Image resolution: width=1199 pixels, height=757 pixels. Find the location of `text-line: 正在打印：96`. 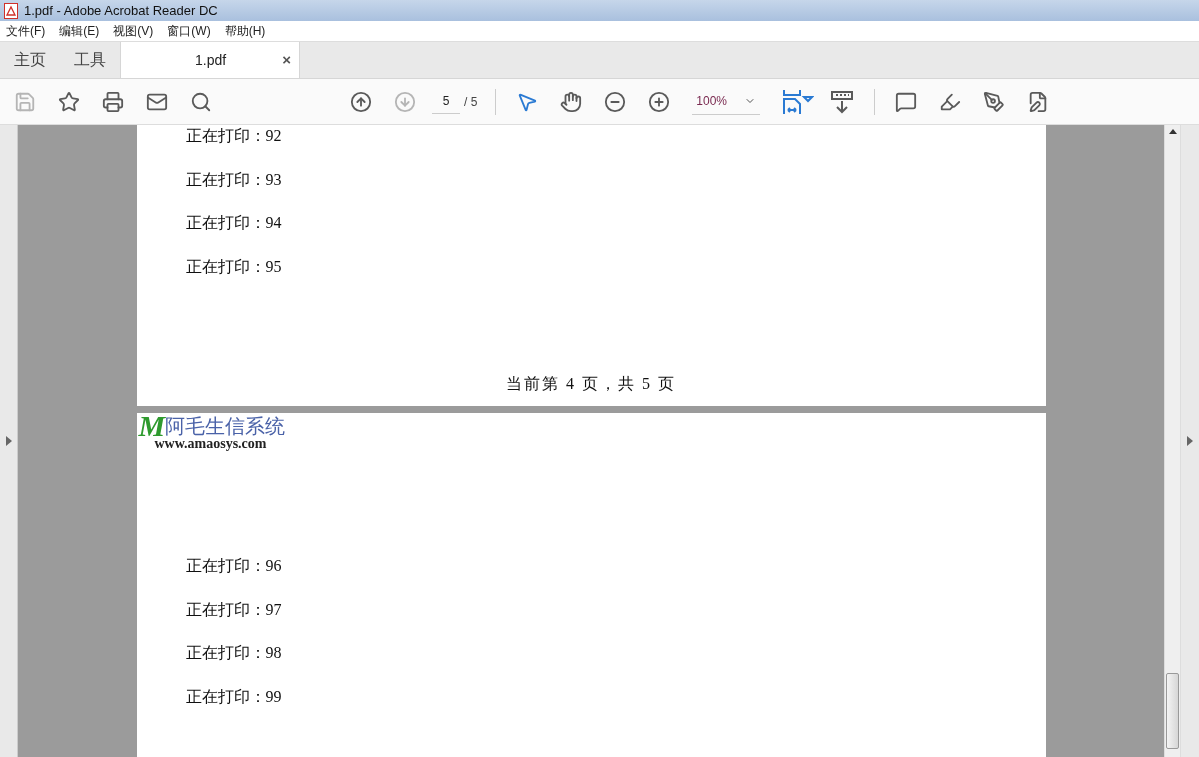

text-line: 正在打印：96 is located at coordinates (234, 566).